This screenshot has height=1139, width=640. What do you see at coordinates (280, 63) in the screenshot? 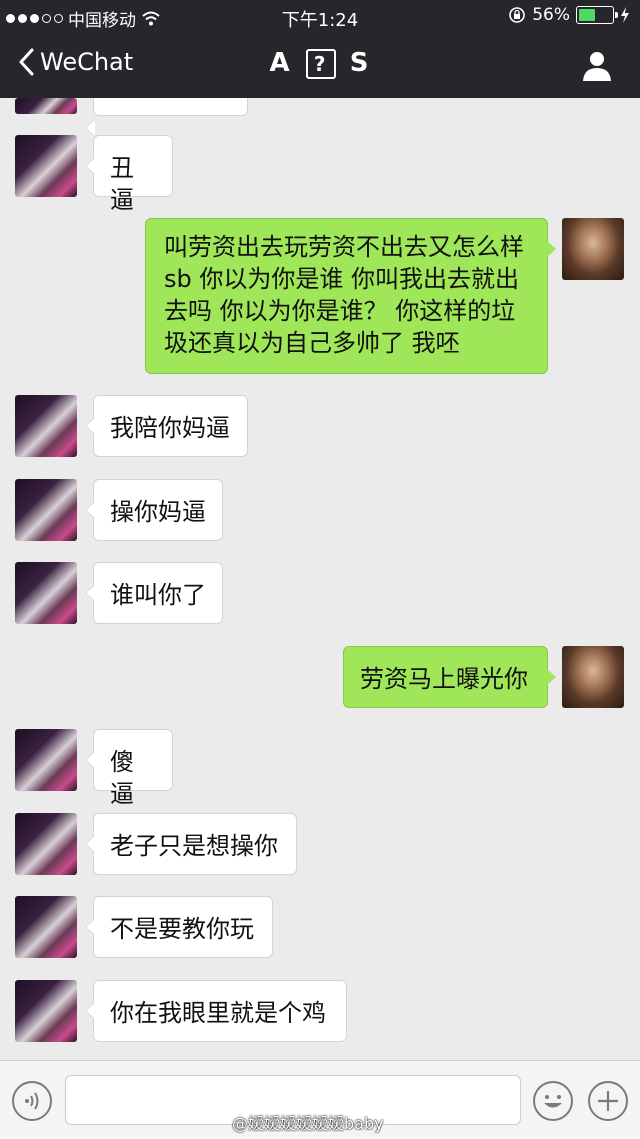
I see `title-part-a: A` at bounding box center [280, 63].